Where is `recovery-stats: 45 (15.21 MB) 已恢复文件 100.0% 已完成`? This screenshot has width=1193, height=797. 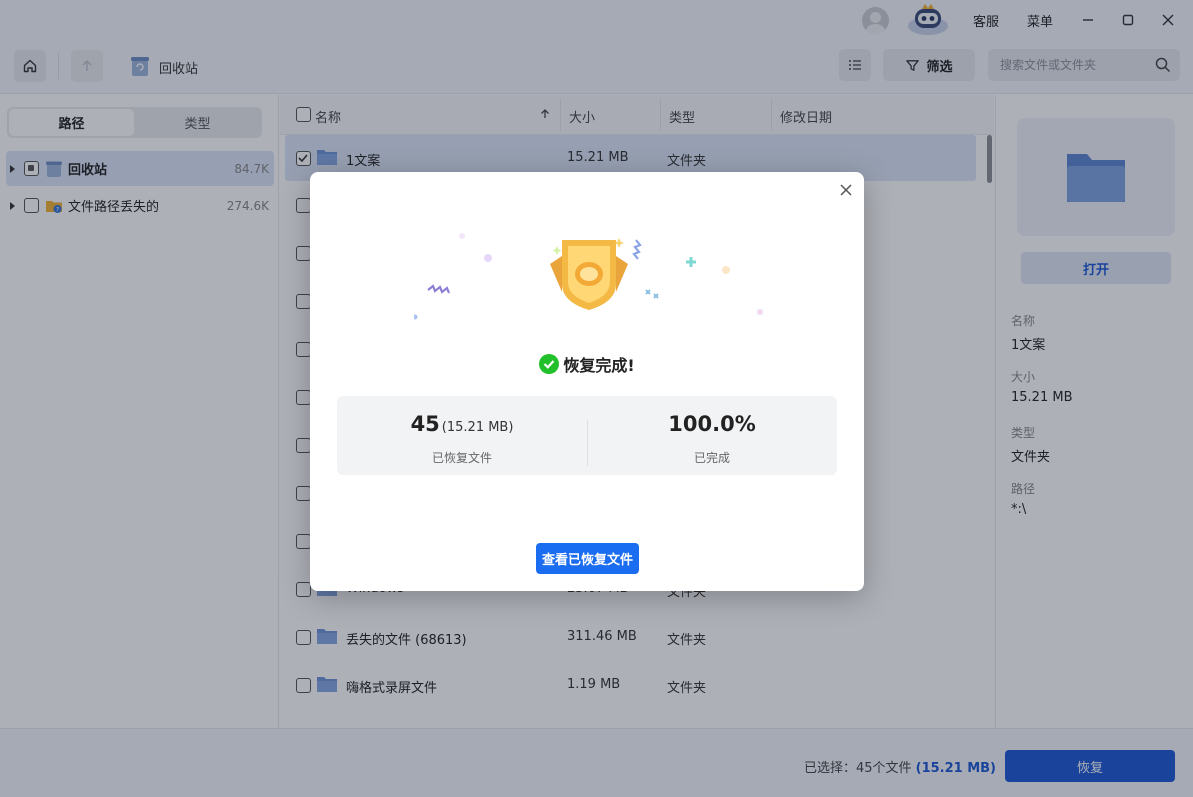
recovery-stats: 45 (15.21 MB) 已恢复文件 100.0% 已完成 is located at coordinates (587, 435).